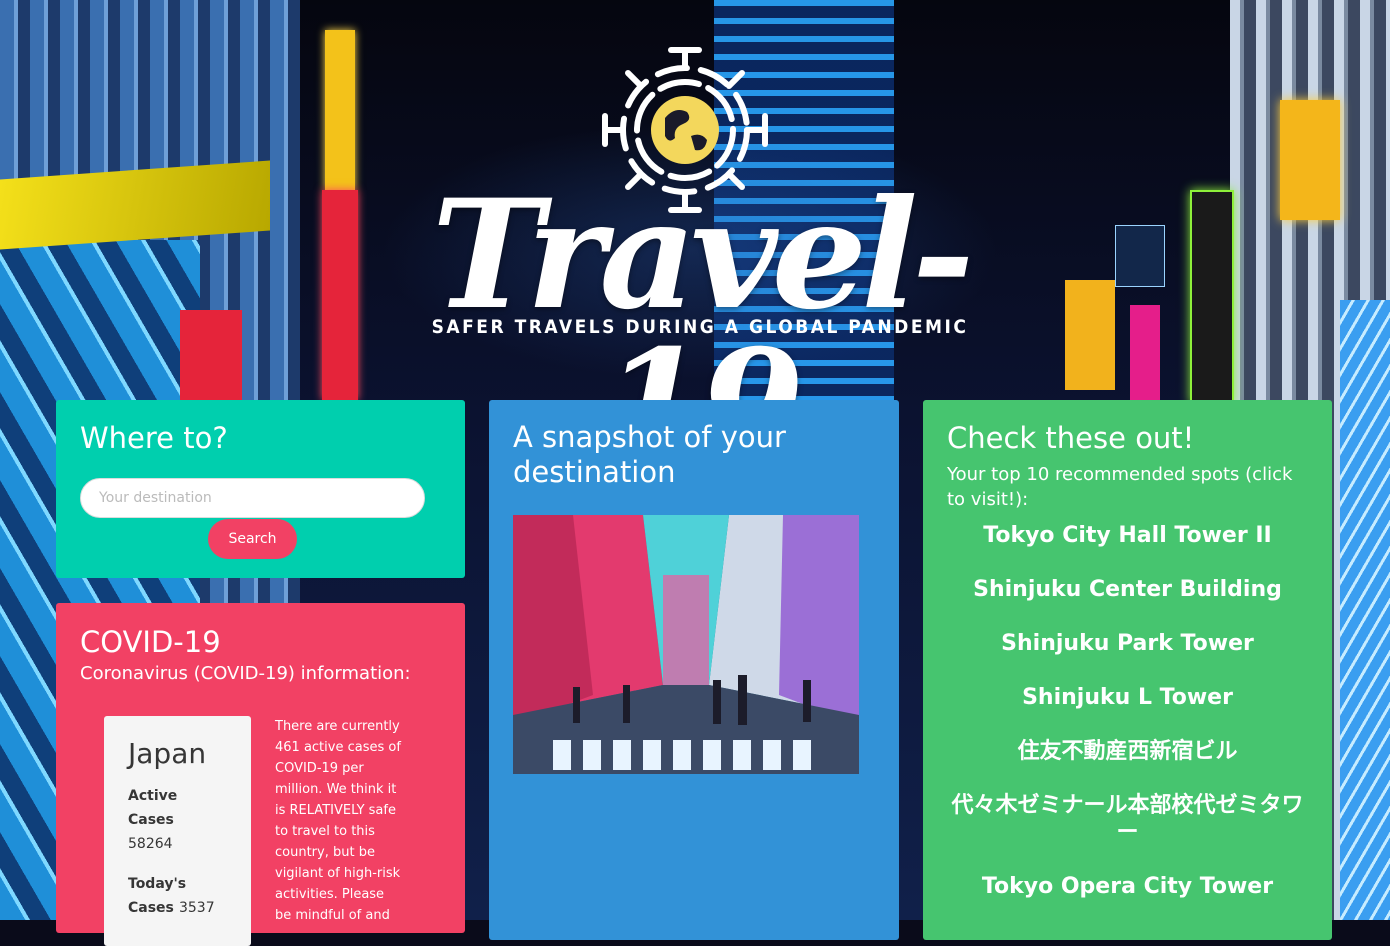 The height and width of the screenshot is (946, 1390). What do you see at coordinates (252, 539) in the screenshot?
I see `search-button: Search` at bounding box center [252, 539].